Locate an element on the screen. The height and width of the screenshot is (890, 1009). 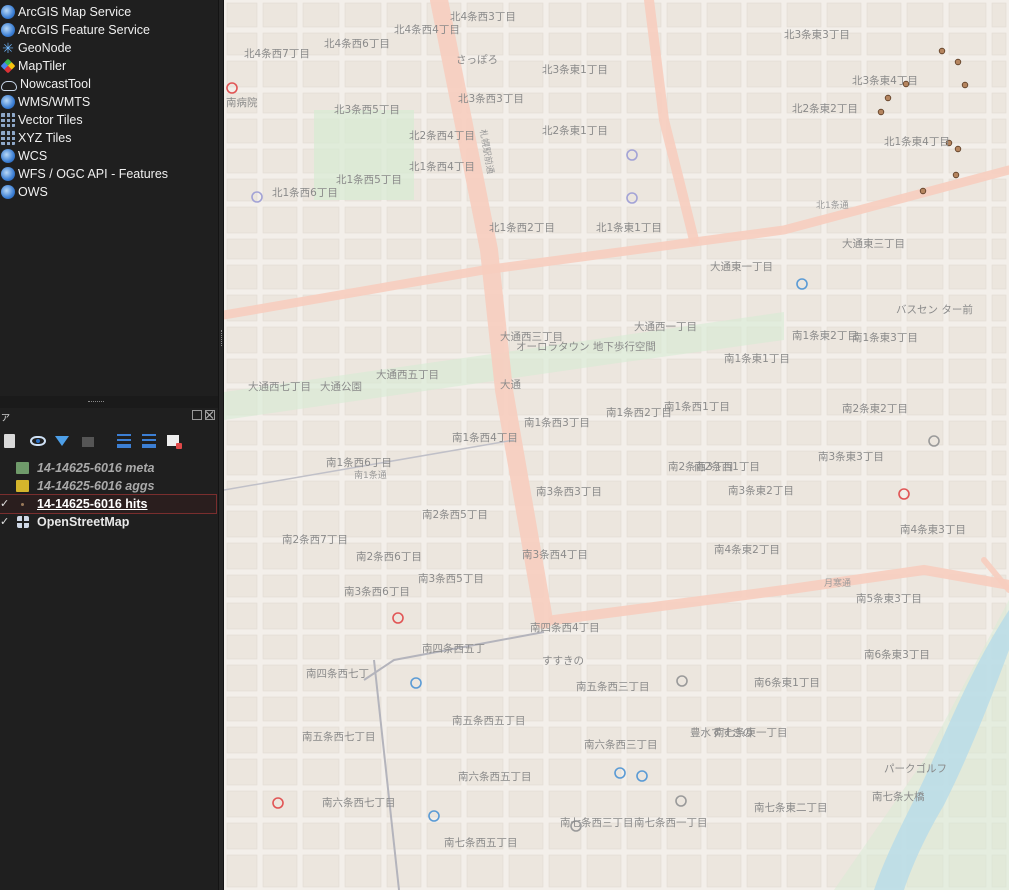
browser-item: ✳ GeoNode is located at coordinates (35, 48).